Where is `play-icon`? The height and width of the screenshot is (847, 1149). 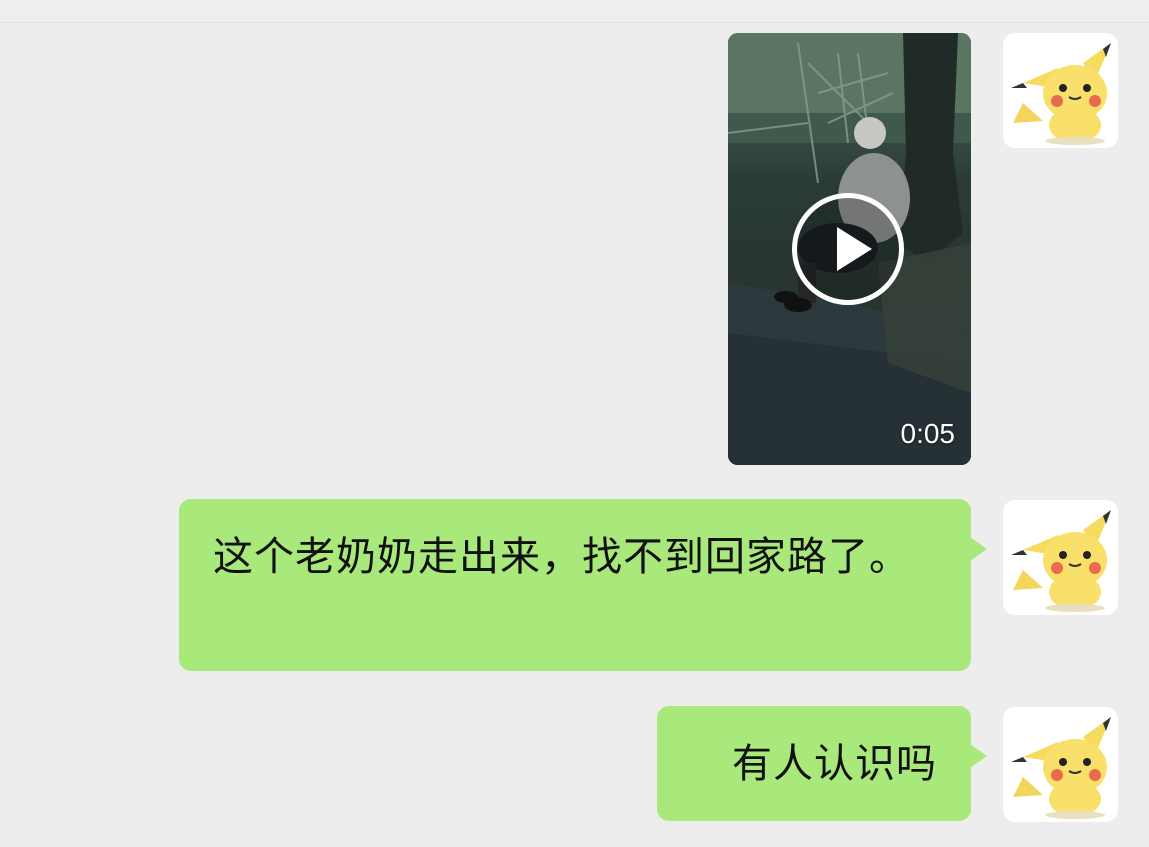
play-icon is located at coordinates (854, 249).